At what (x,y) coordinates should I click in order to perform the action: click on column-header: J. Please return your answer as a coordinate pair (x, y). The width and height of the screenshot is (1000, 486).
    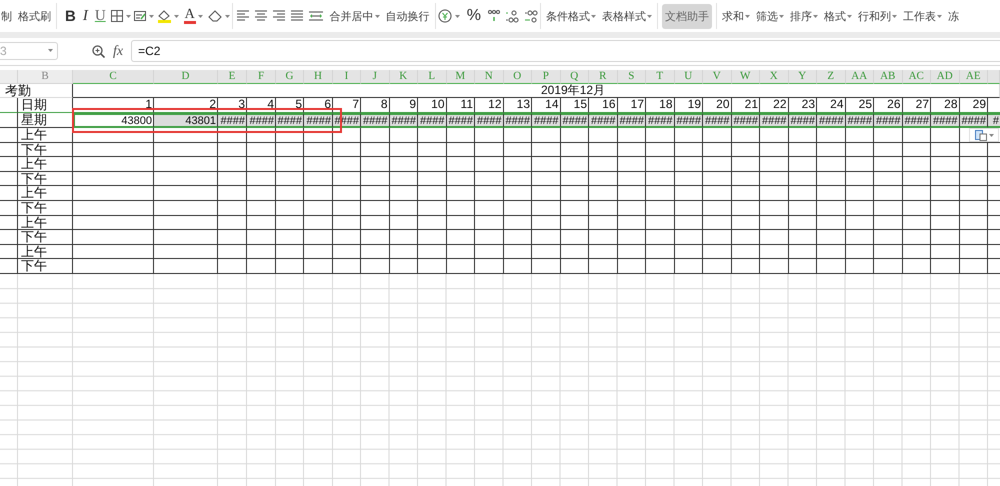
    Looking at the image, I should click on (375, 77).